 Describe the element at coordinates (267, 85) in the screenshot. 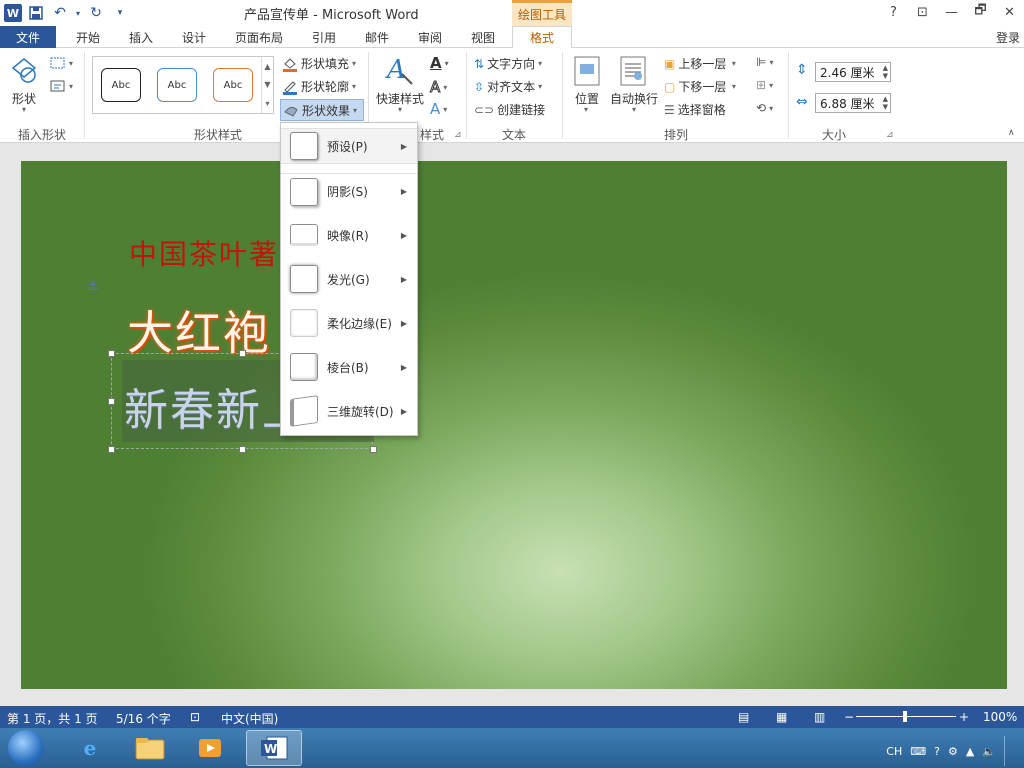

I see `gallery-scroll: ▲ ▼ ▾` at that location.